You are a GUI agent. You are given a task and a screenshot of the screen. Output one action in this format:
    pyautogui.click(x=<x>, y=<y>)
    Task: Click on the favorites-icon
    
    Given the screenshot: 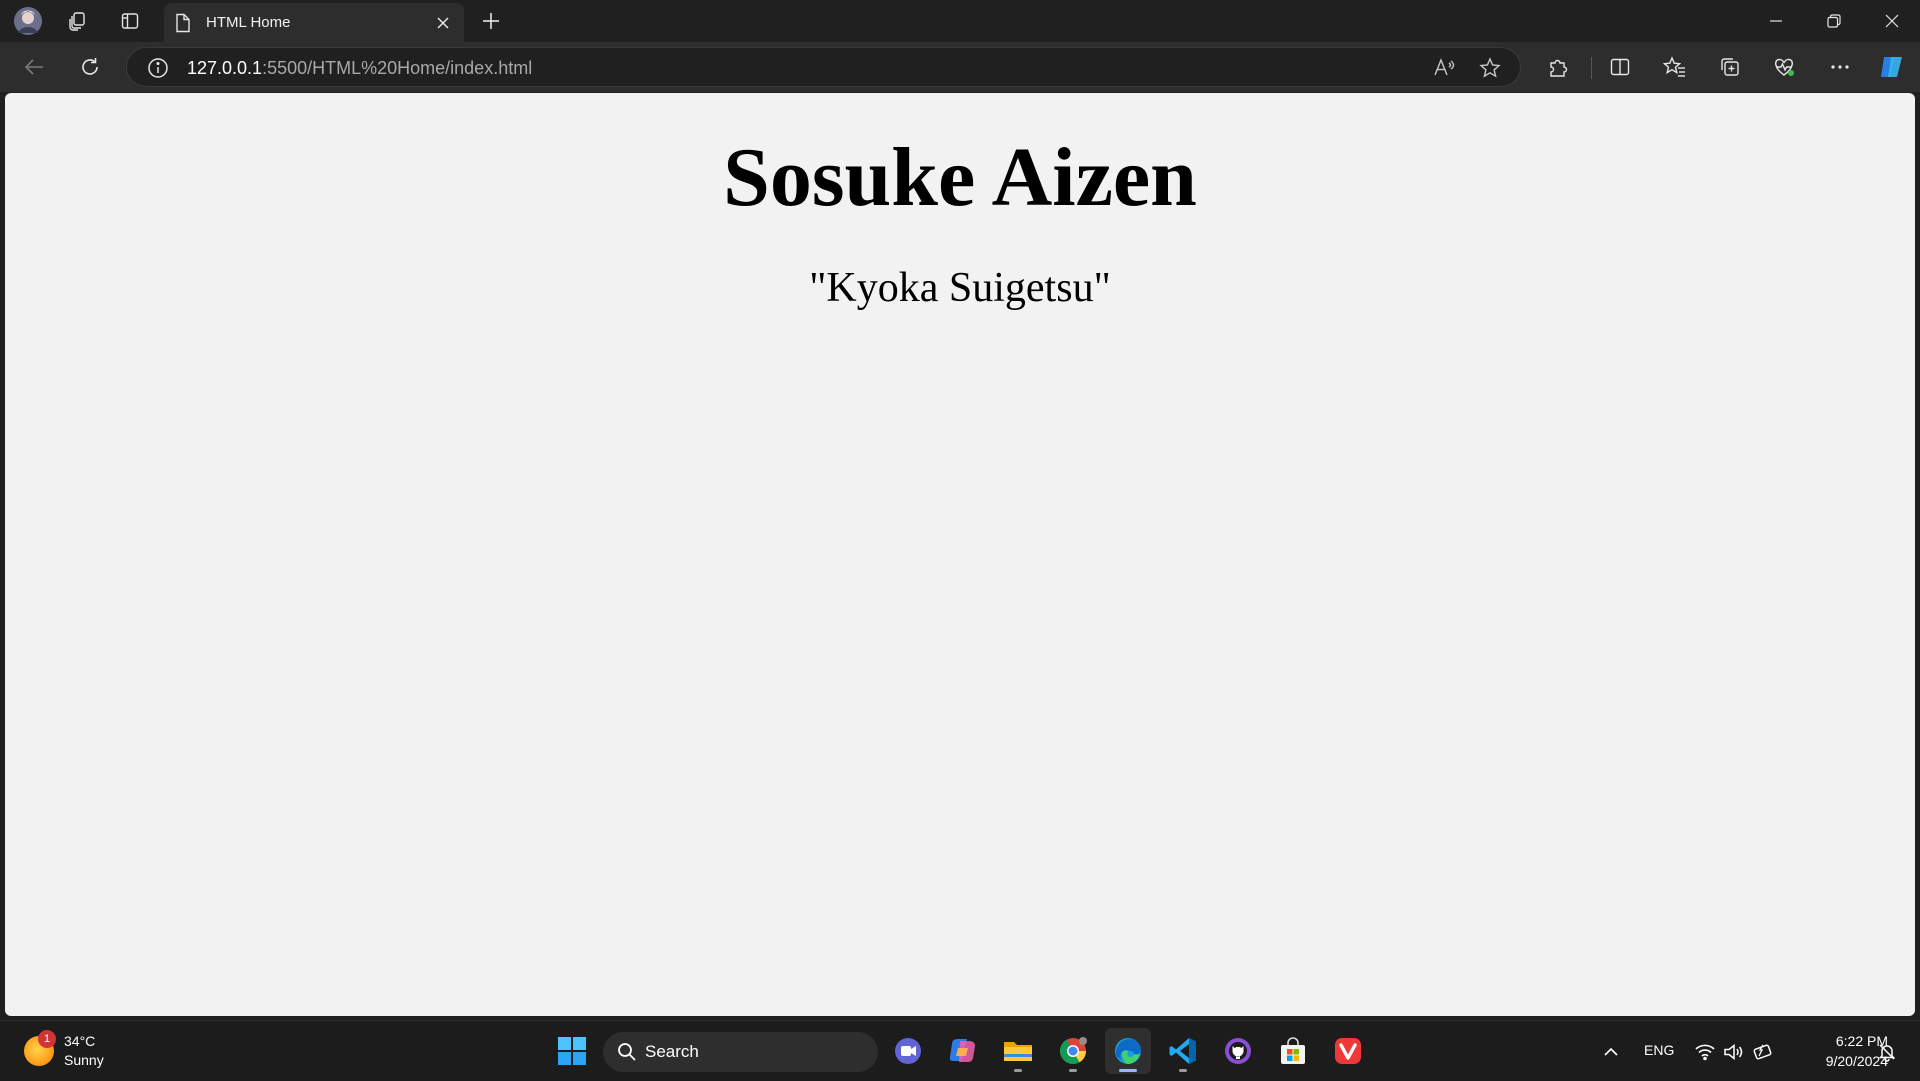 What is the action you would take?
    pyautogui.click(x=1675, y=67)
    